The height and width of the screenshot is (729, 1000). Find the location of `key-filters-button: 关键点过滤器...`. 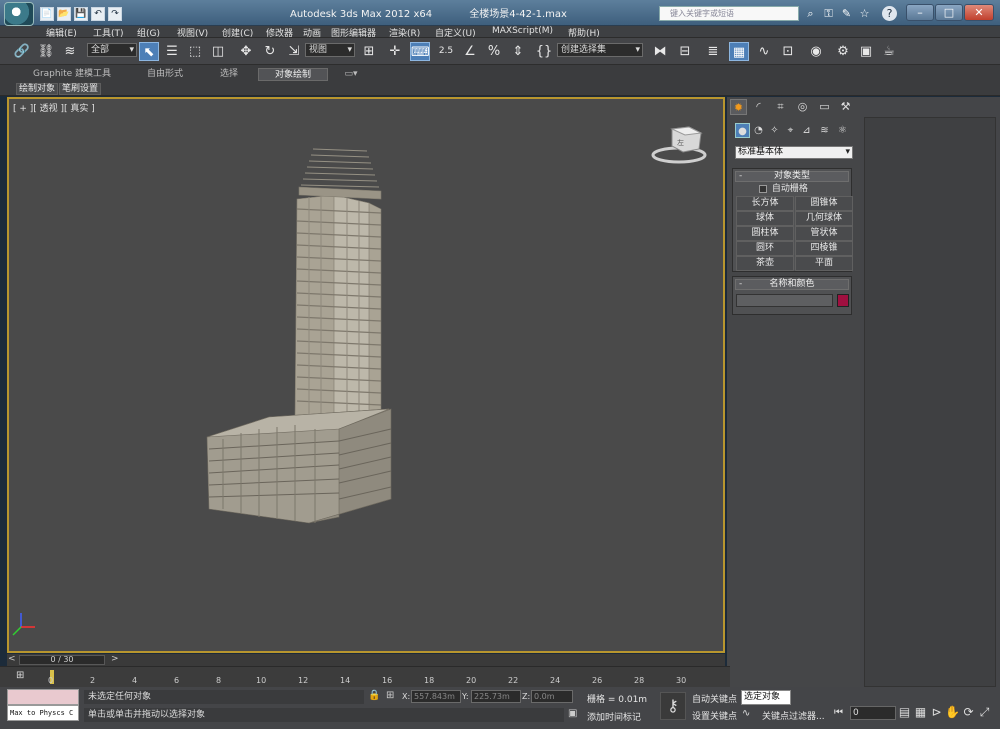

key-filters-button: 关键点过滤器... is located at coordinates (793, 715).